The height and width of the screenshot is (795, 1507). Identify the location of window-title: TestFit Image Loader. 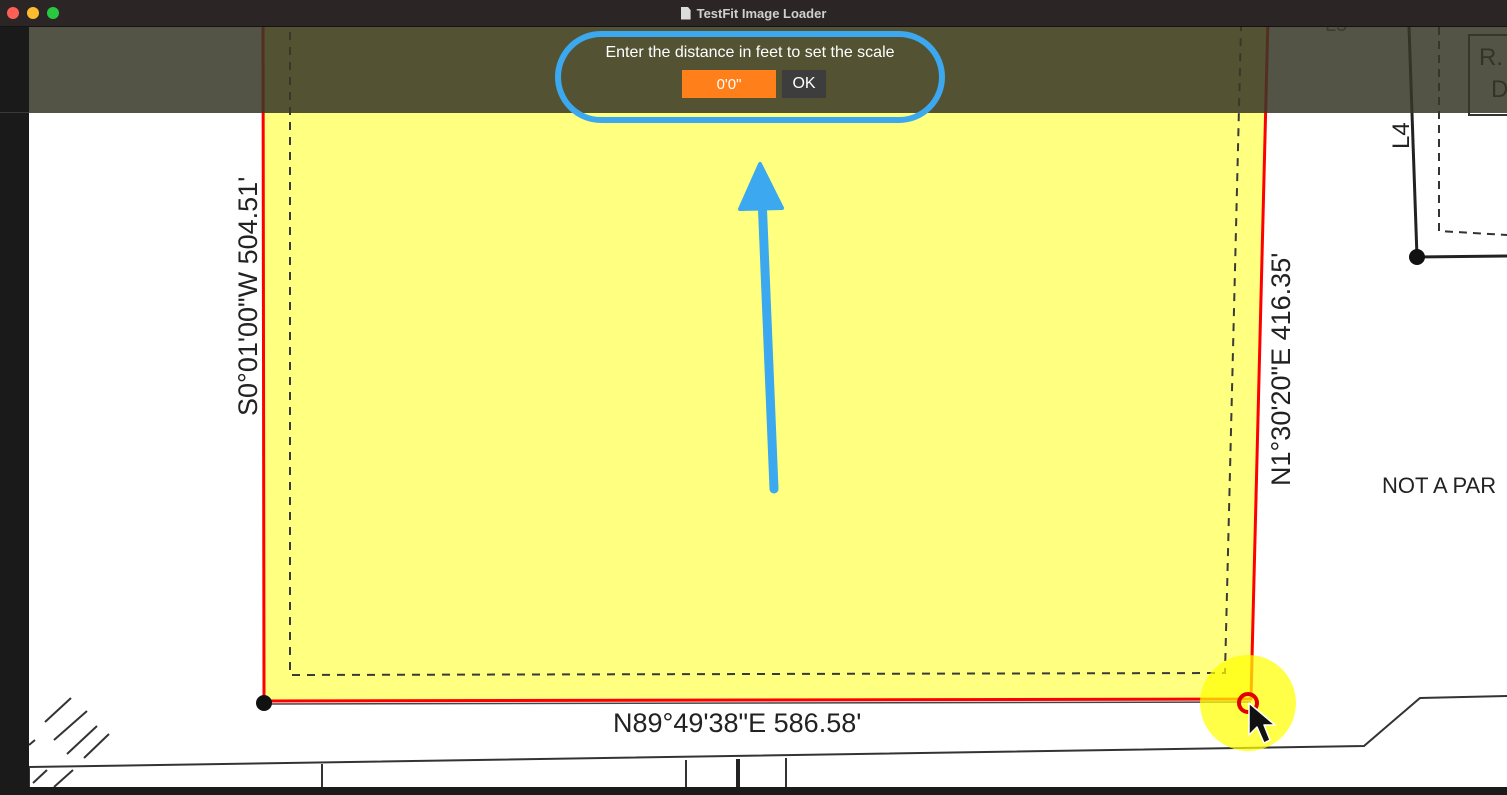
(761, 13).